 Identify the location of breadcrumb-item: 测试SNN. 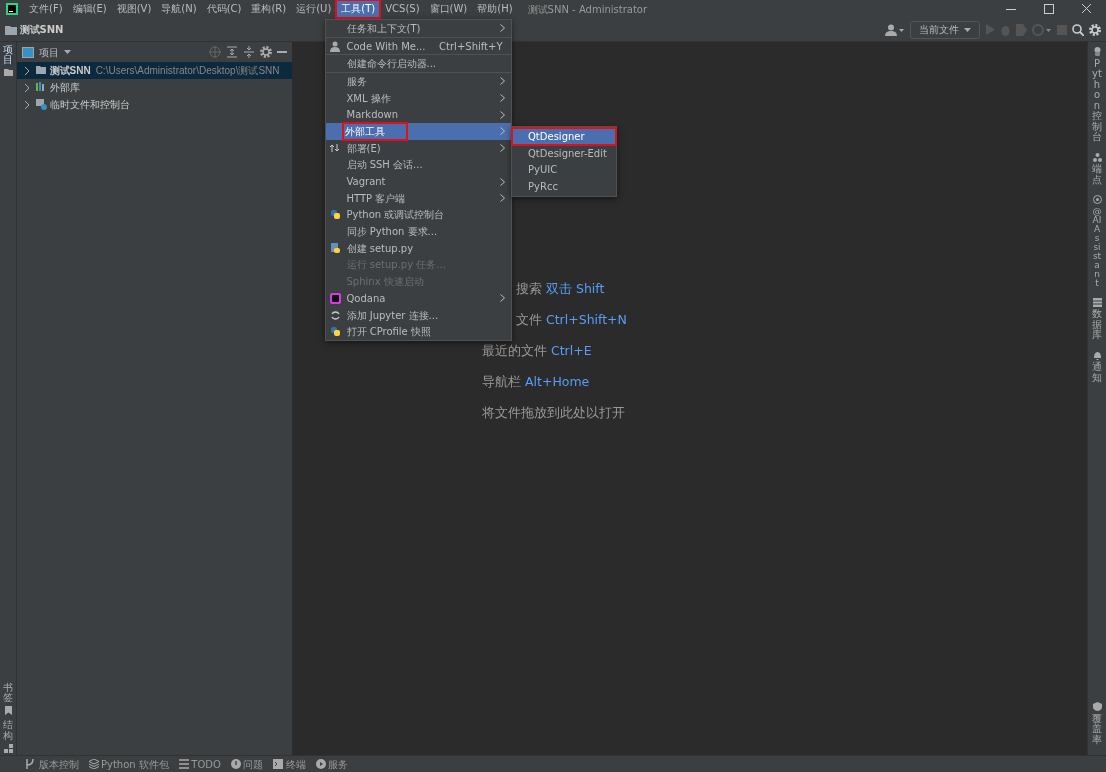
(41, 29).